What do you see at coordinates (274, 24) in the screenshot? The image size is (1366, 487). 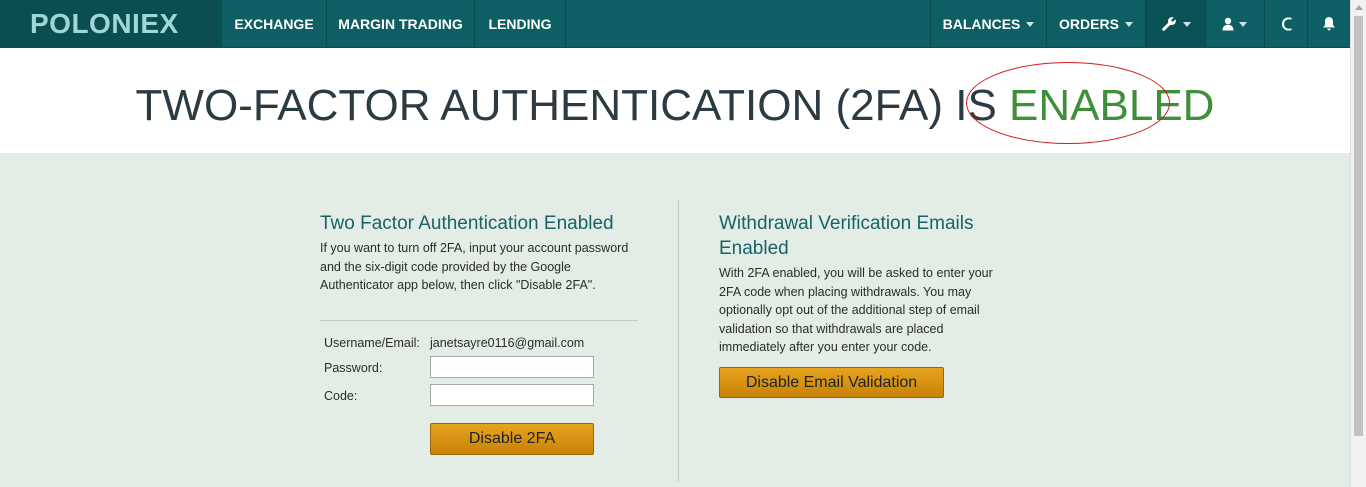 I see `nav-exchange: EXCHANGE` at bounding box center [274, 24].